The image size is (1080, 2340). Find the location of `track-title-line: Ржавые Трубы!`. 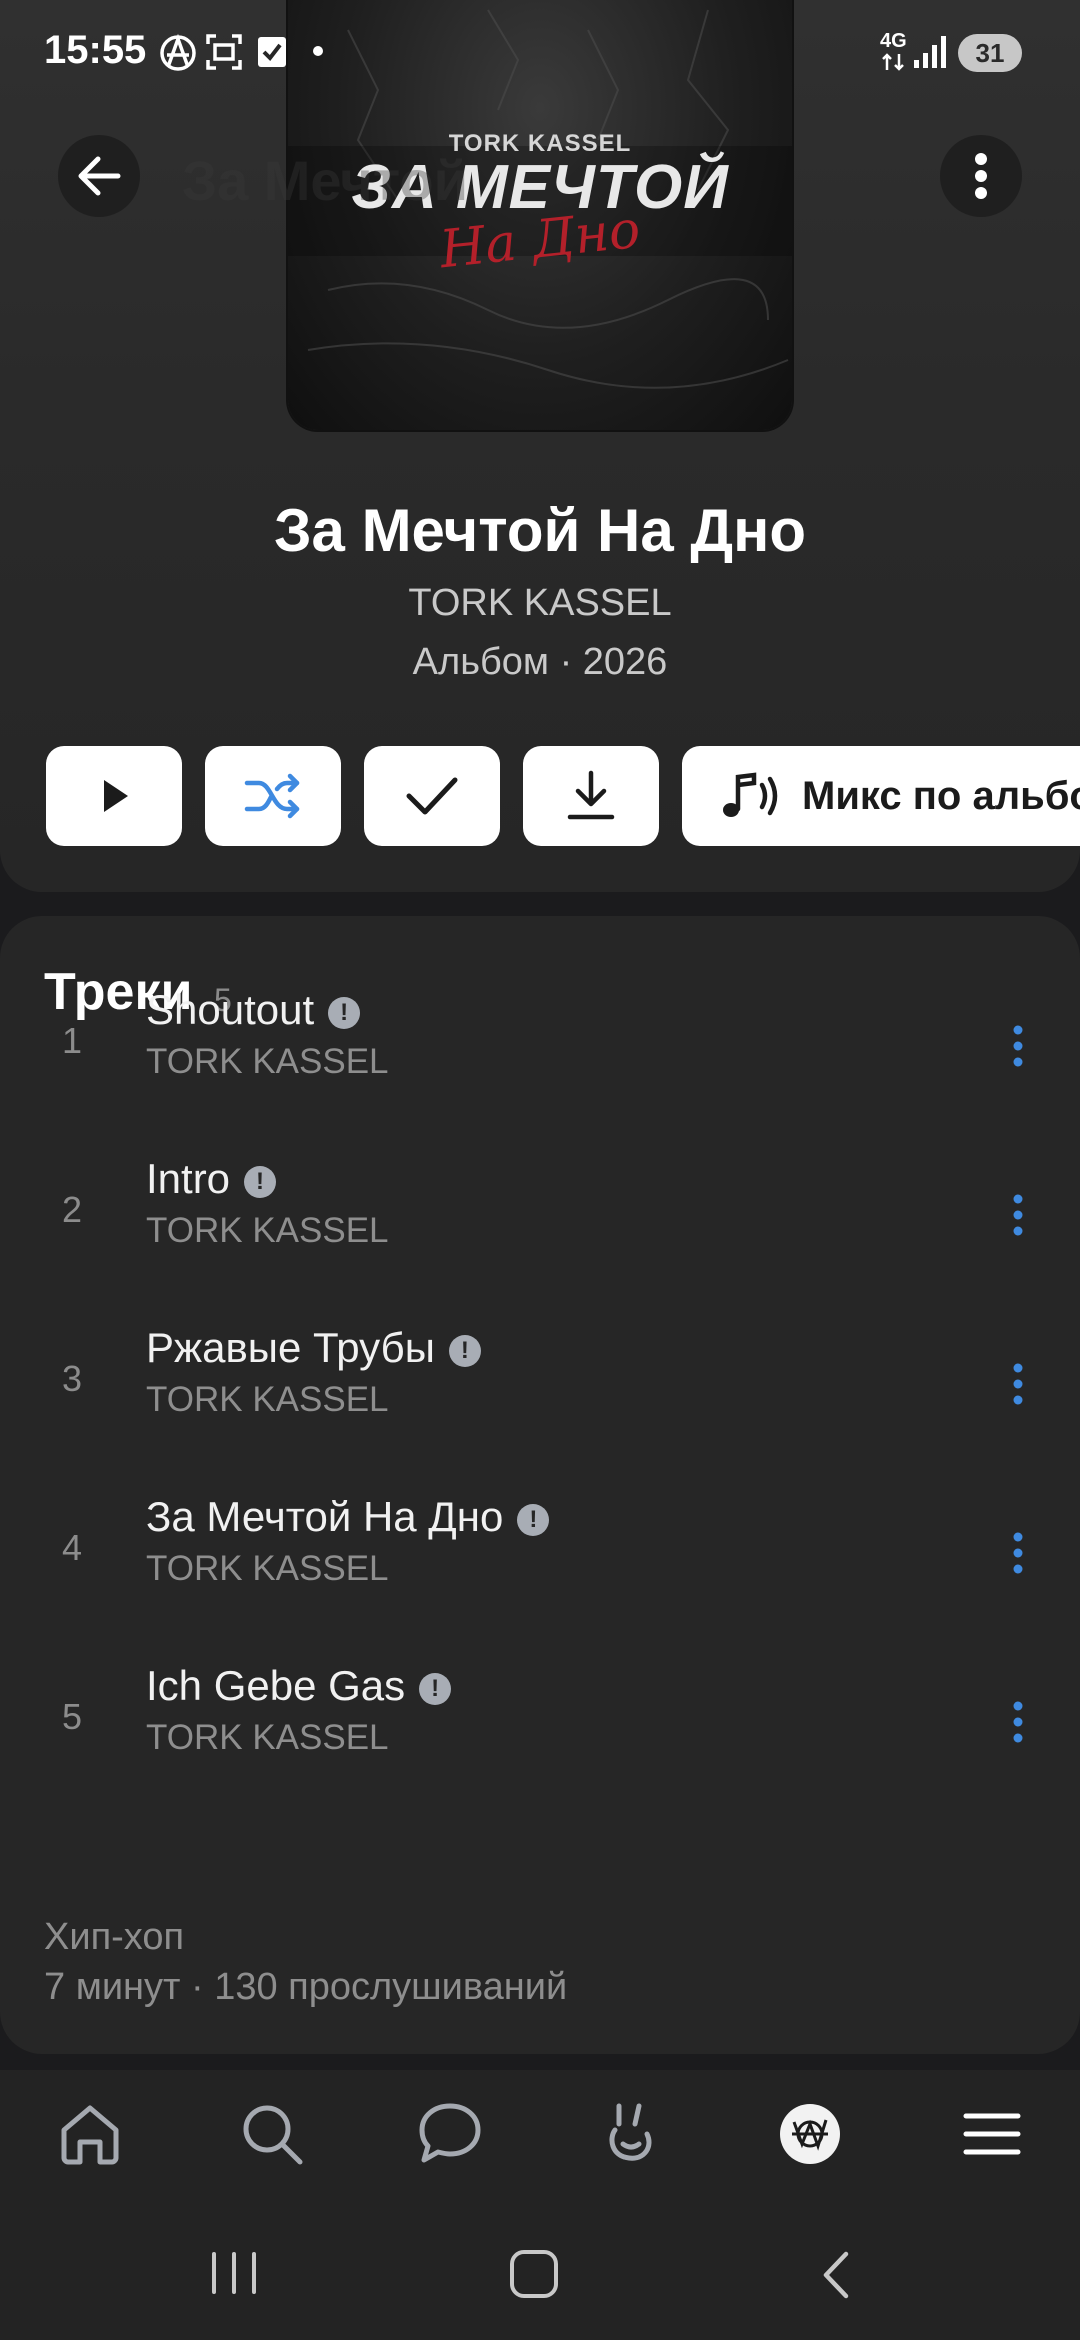

track-title-line: Ржавые Трубы! is located at coordinates (313, 1348).